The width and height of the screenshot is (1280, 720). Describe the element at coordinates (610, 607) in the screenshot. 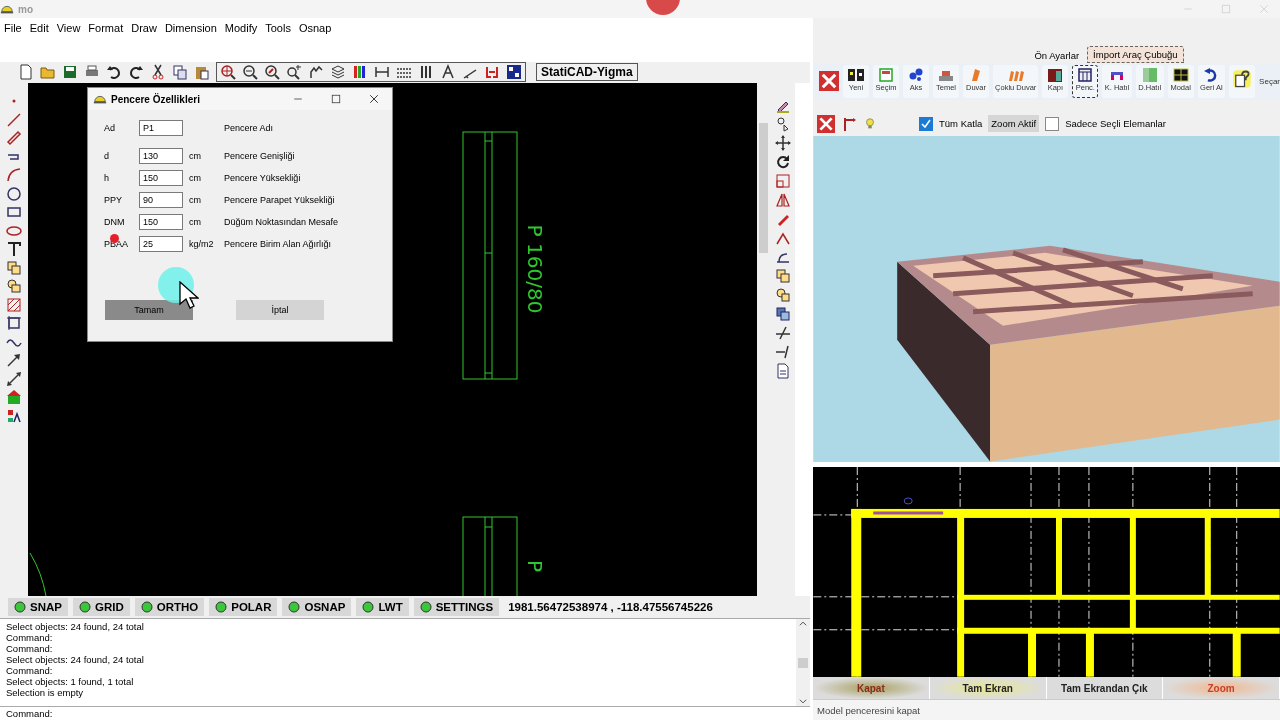

I see `coordinates-readout: 1981.56472538974 , -118.47556745226` at that location.